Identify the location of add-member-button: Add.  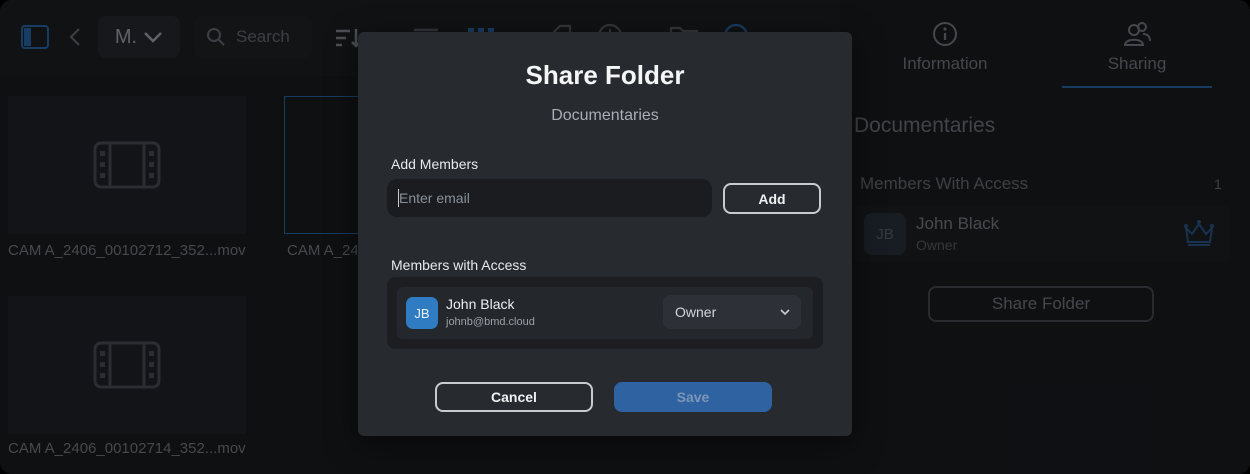
(772, 198).